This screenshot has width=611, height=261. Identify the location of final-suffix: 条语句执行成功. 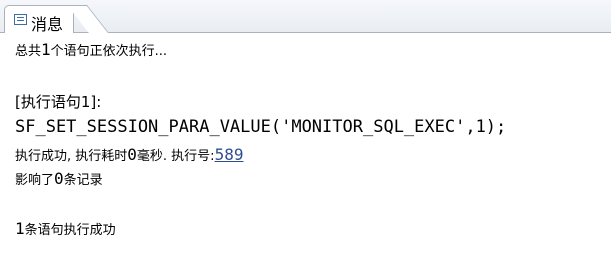
(70, 230).